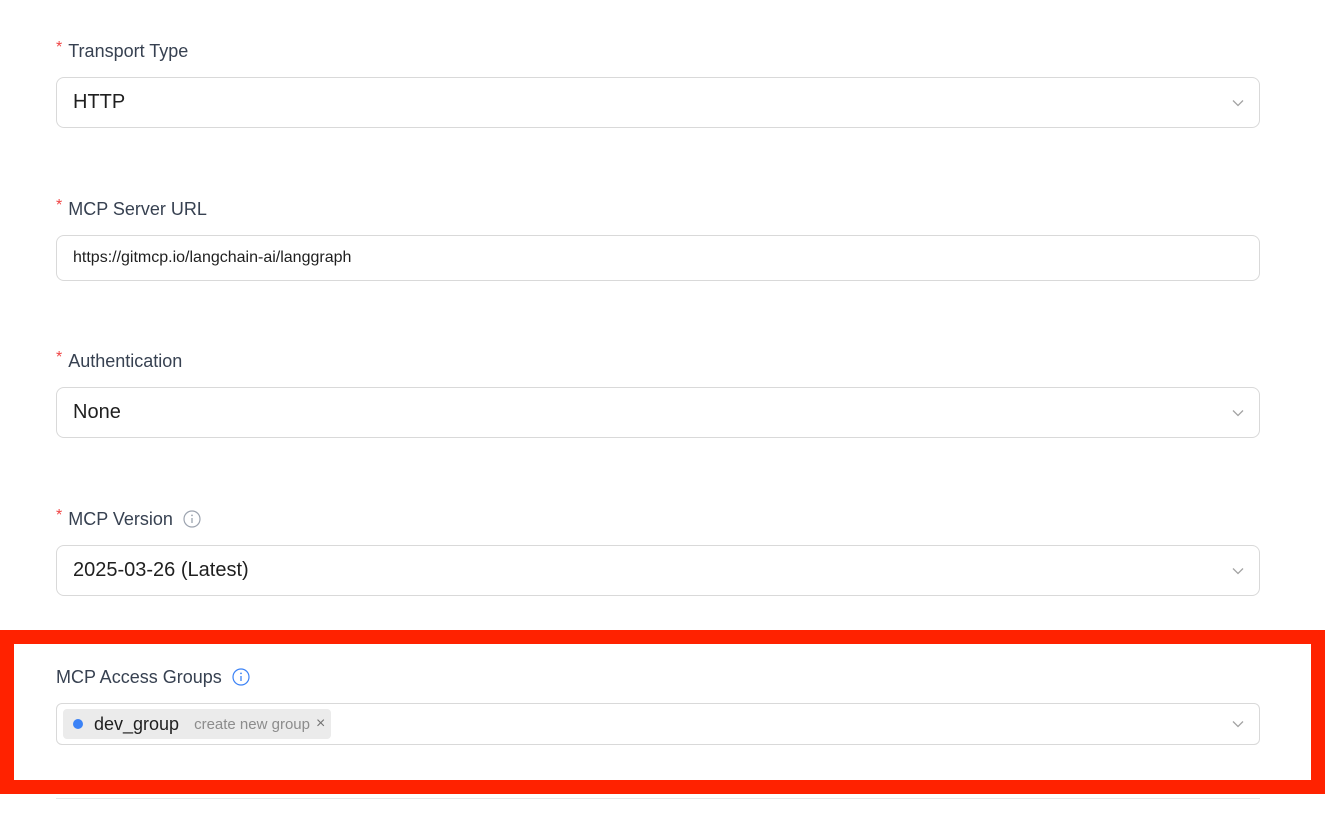 The width and height of the screenshot is (1325, 814). What do you see at coordinates (78, 724) in the screenshot?
I see `tag-dot` at bounding box center [78, 724].